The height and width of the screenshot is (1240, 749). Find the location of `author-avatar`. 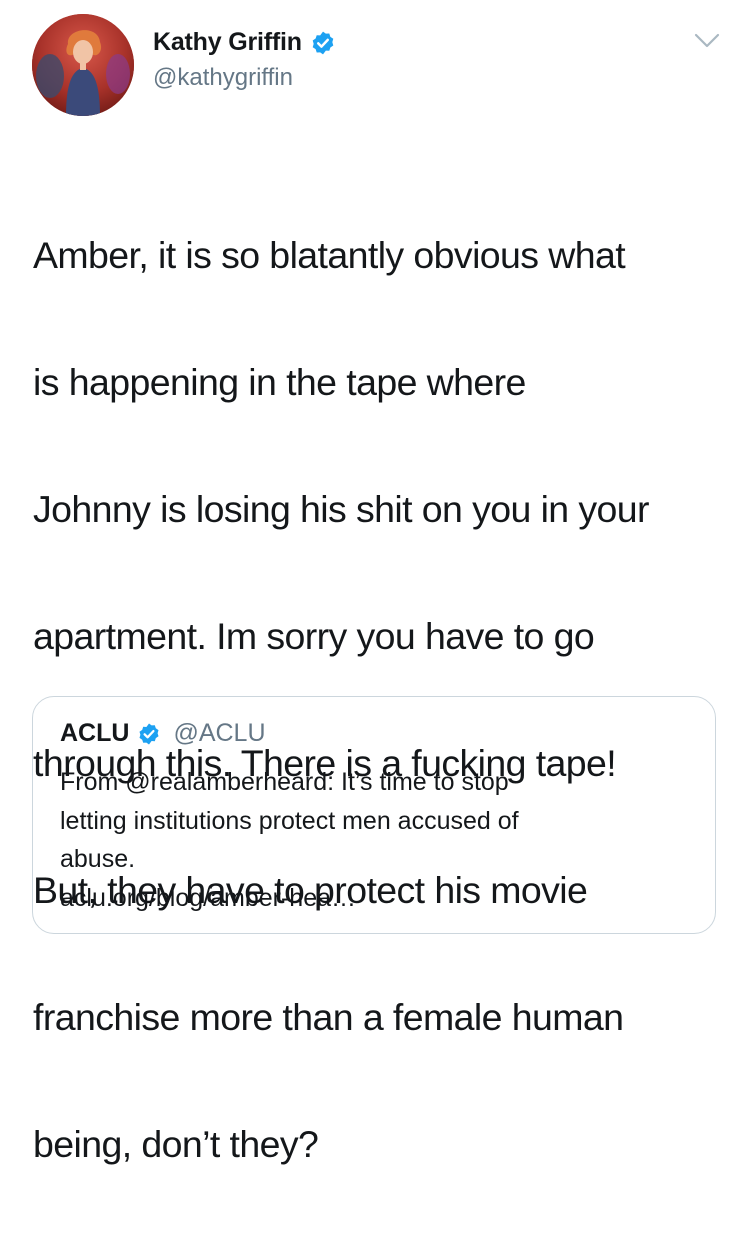

author-avatar is located at coordinates (83, 65).